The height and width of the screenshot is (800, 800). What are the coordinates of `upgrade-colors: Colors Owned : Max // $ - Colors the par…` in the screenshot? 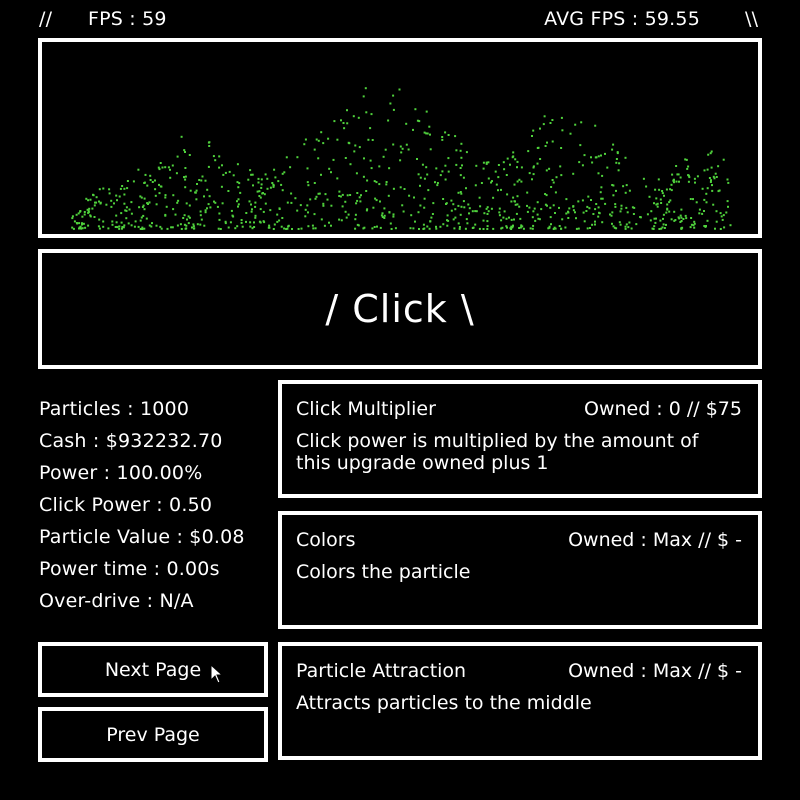 It's located at (520, 570).